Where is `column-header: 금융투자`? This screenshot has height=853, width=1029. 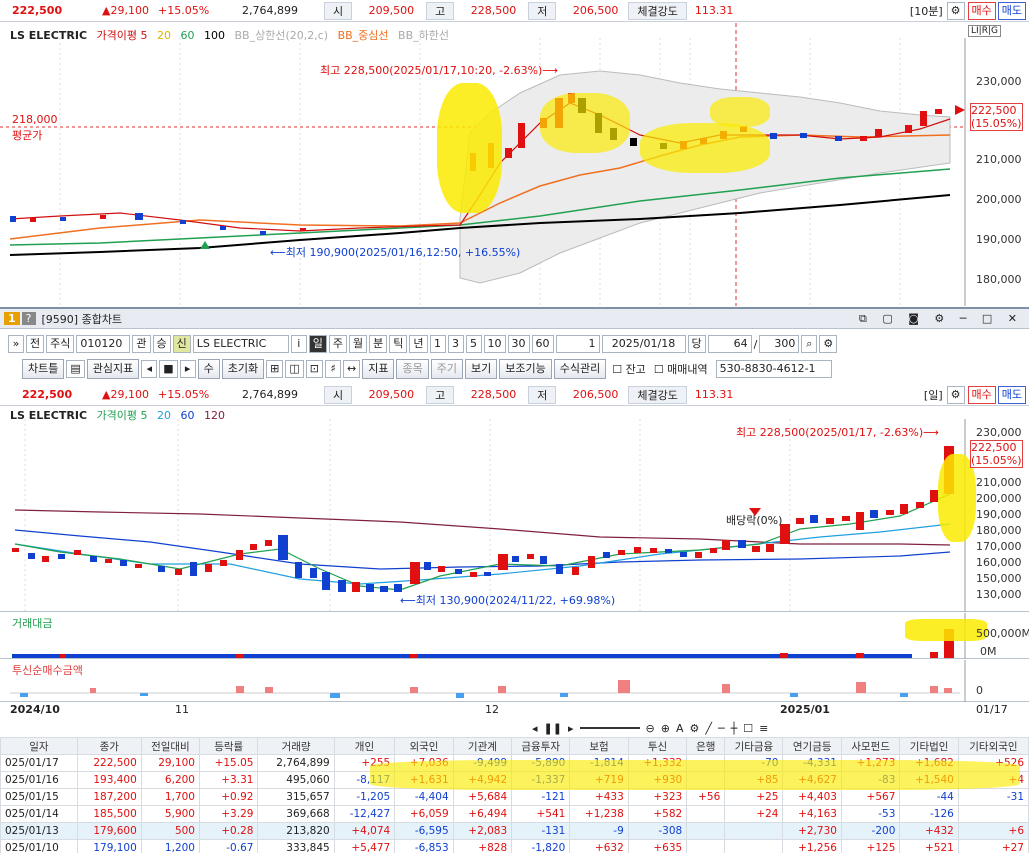 column-header: 금융투자 is located at coordinates (541, 746).